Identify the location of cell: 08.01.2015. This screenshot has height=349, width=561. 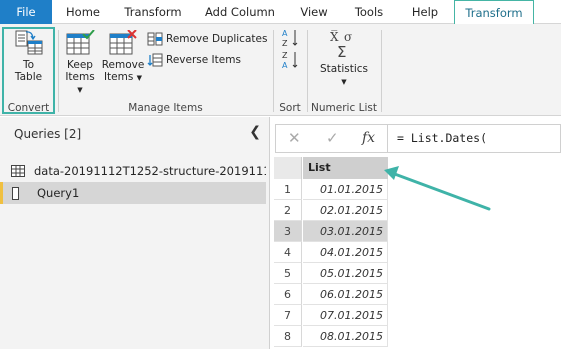
(345, 336).